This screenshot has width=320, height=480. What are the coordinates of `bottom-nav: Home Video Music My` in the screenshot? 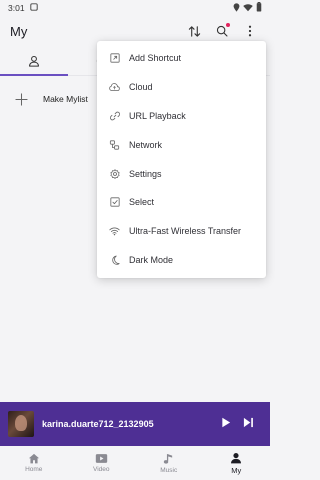 It's located at (135, 463).